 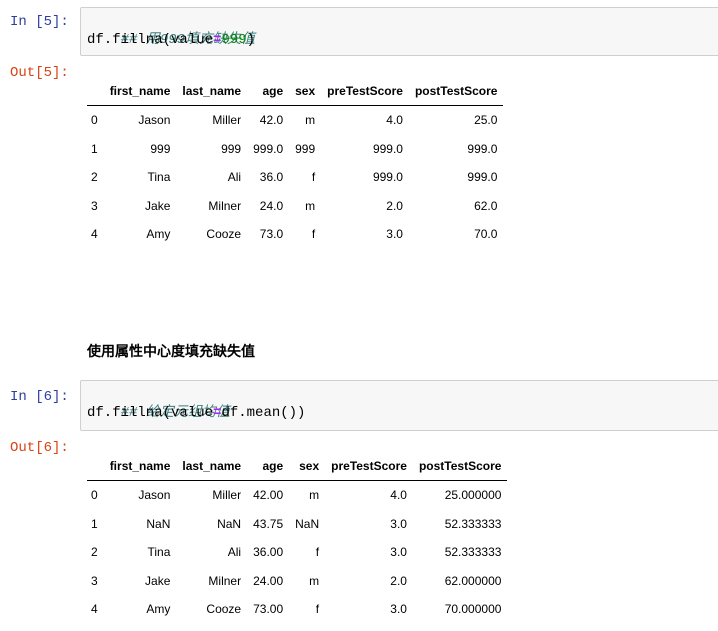 What do you see at coordinates (295, 120) in the screenshot?
I see `table-row: 0 Jason Miller 42.0 m 4.0 25.0` at bounding box center [295, 120].